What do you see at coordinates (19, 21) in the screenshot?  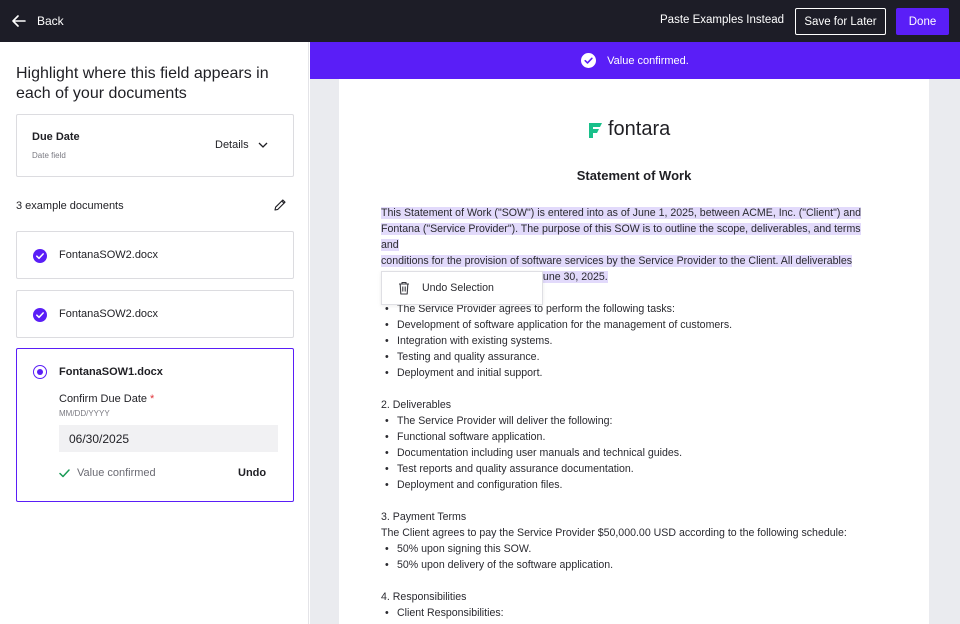 I see `arrow-left-icon` at bounding box center [19, 21].